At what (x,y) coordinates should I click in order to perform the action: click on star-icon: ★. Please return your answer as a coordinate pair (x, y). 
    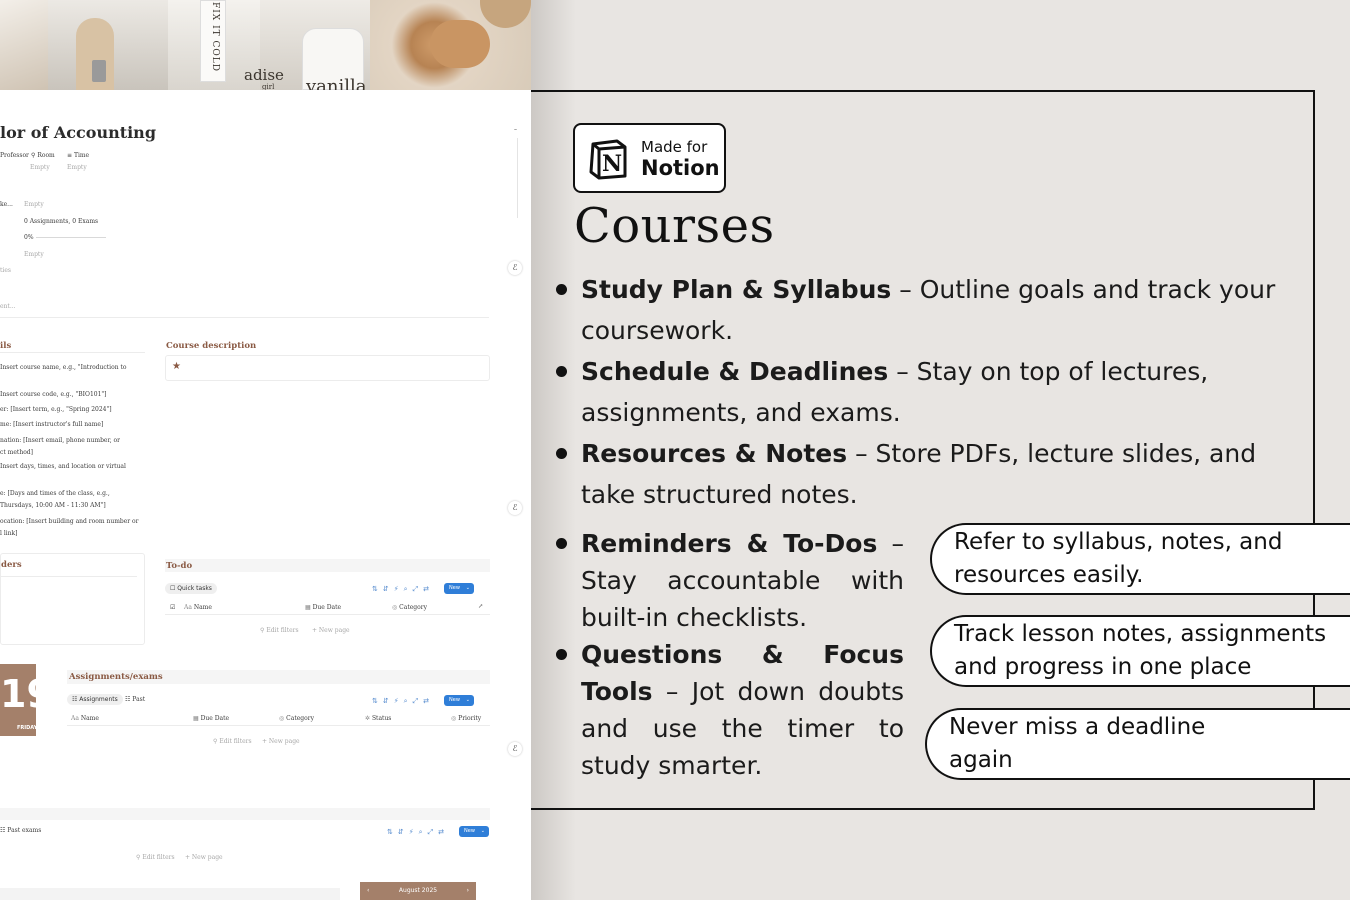
    Looking at the image, I should click on (176, 366).